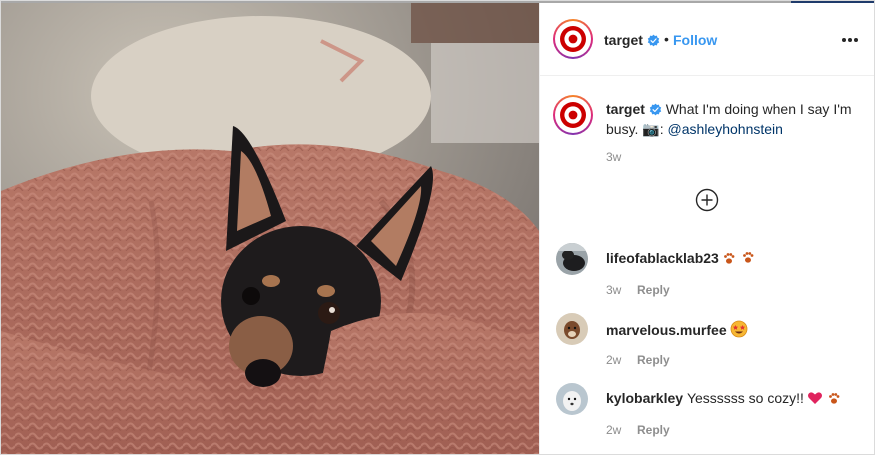 The image size is (875, 455). What do you see at coordinates (707, 348) in the screenshot?
I see `comment-item: marvelous.murfee 2w Reply` at bounding box center [707, 348].